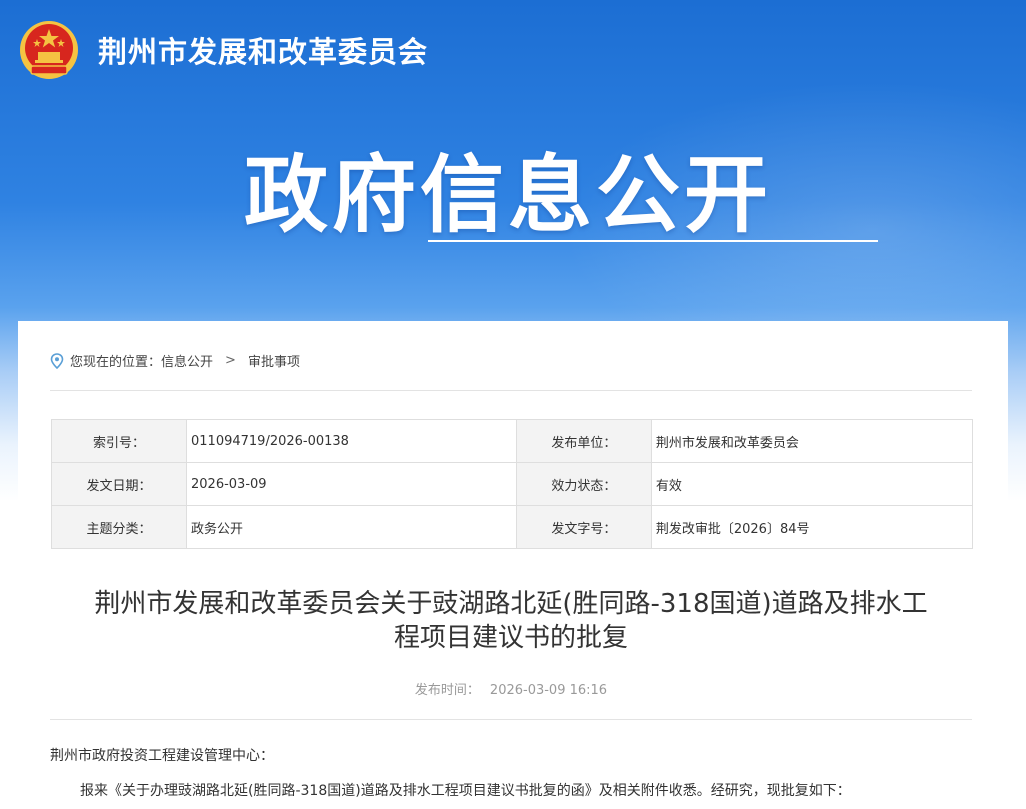  I want to click on meta-key-index: 索引号：, so click(119, 441).